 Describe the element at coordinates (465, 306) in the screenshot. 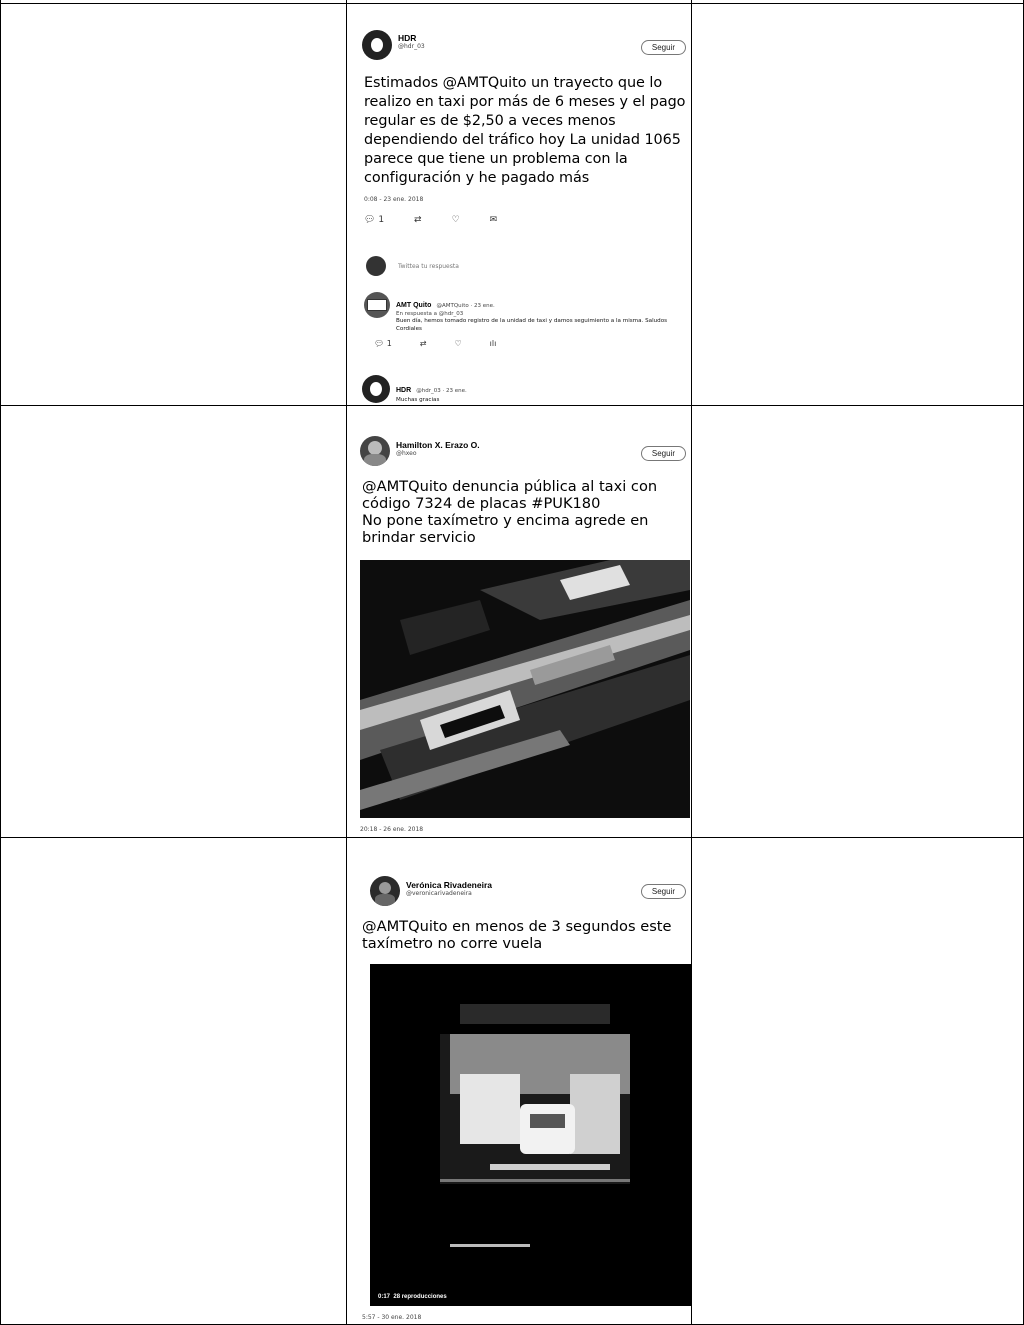

I see `reply-meta: @AMTQuito · 23 ene.` at that location.